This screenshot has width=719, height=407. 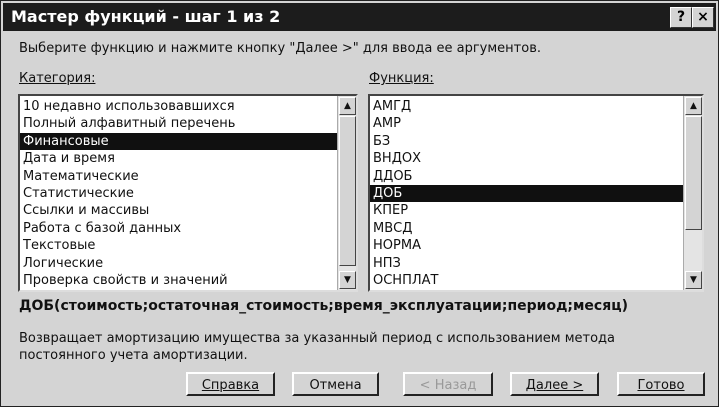 I want to click on function-label-text: Функция:, so click(x=401, y=78).